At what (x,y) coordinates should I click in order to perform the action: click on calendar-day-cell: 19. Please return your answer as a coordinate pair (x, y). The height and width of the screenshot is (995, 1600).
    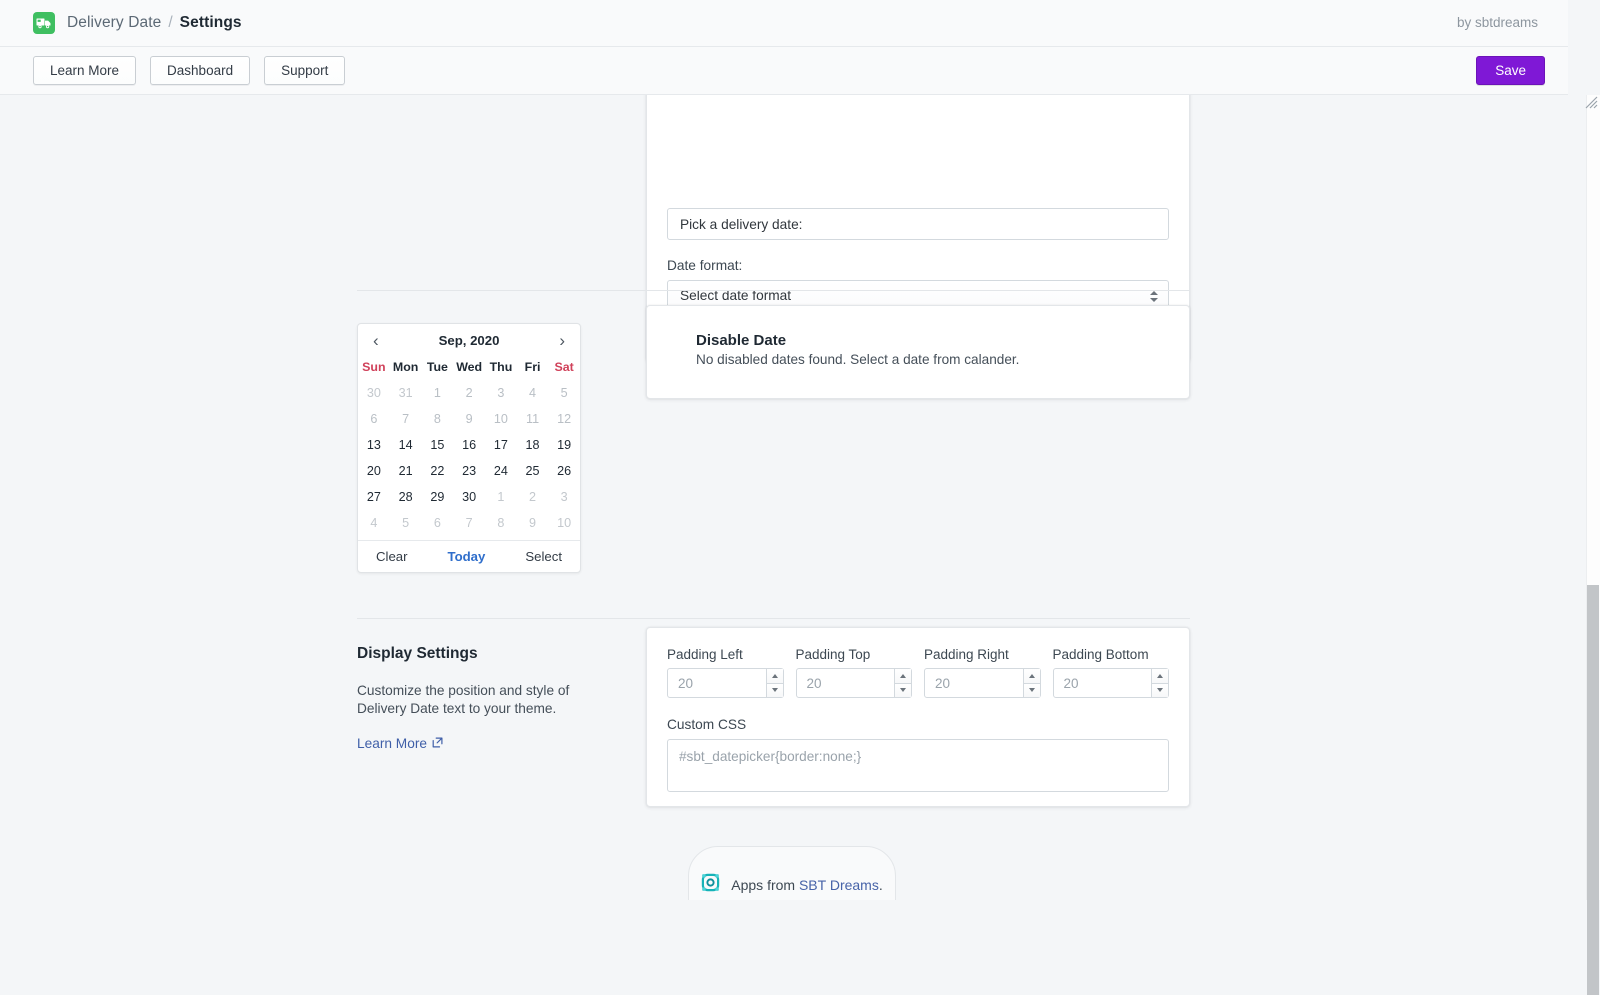
    Looking at the image, I should click on (564, 445).